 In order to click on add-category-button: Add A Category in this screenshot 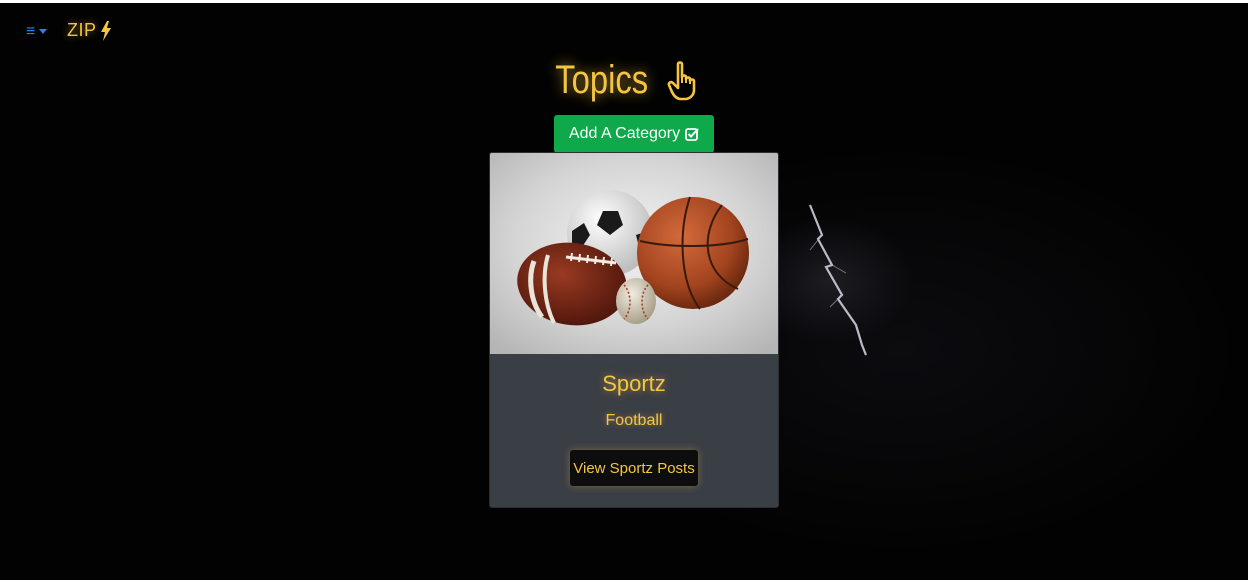, I will do `click(634, 134)`.